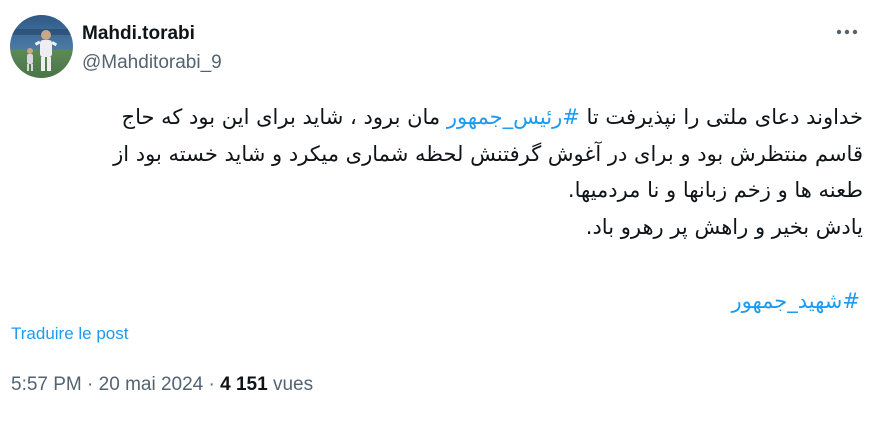  I want to click on views-count: 4 151, so click(244, 384).